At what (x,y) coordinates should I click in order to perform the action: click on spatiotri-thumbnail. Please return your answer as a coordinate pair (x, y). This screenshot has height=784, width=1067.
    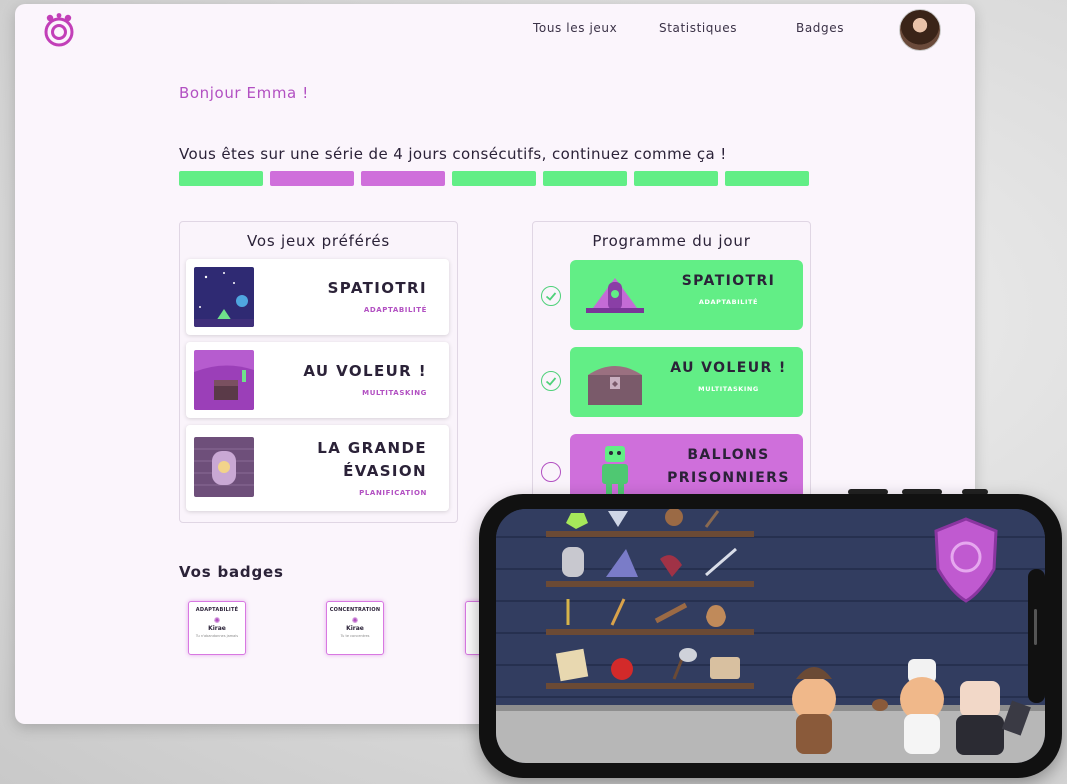
    Looking at the image, I should click on (224, 297).